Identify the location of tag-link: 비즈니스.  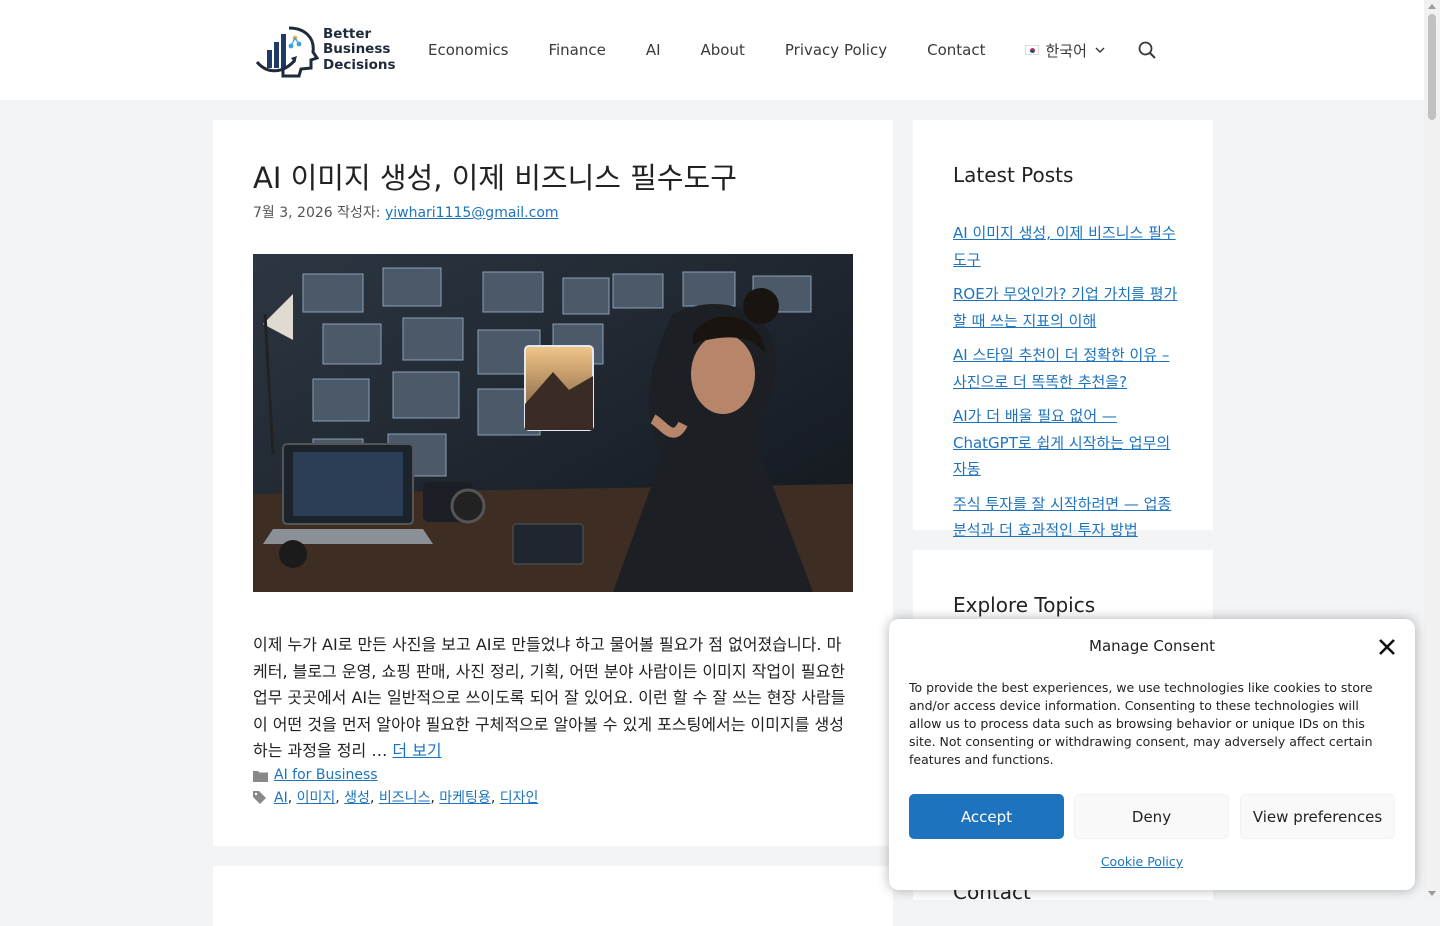
(405, 798).